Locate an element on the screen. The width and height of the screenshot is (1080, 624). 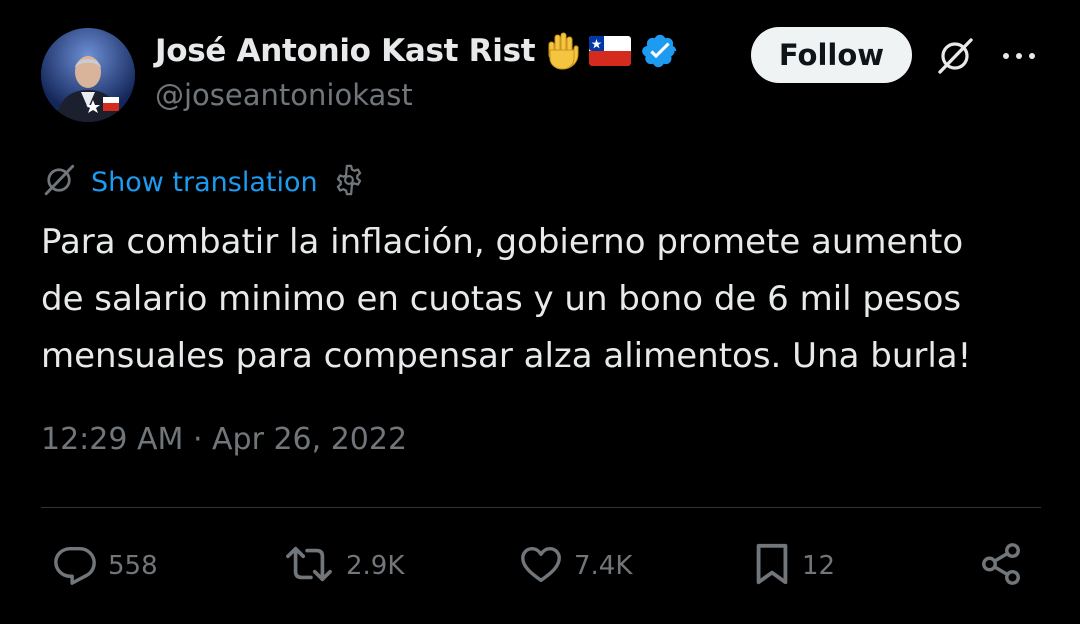
tweet-timestamp: 12:29 AM · Apr 26, 2022 is located at coordinates (224, 439).